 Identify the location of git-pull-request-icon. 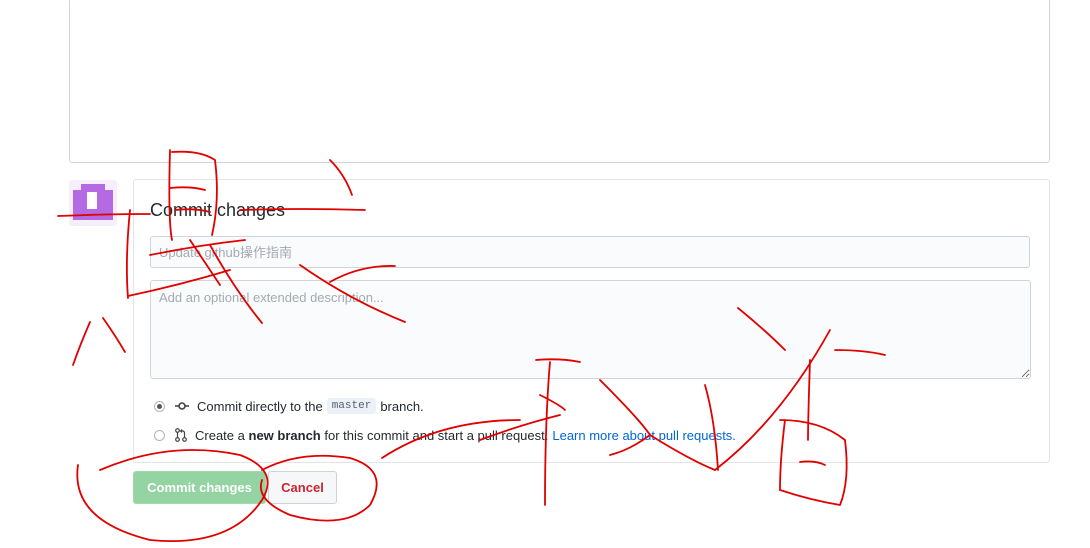
(181, 435).